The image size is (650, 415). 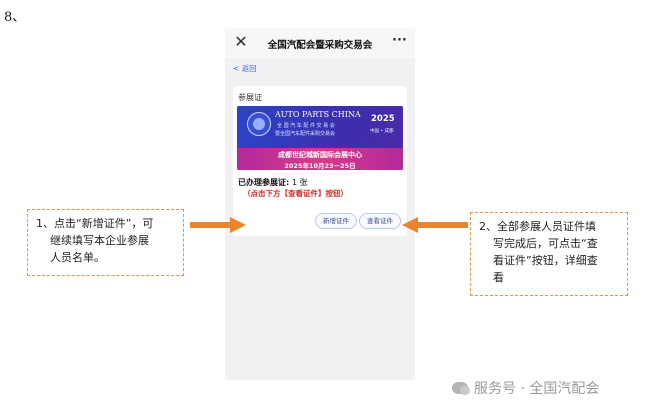 I want to click on banner-chinese-subname: 暨全国汽车配件采购交易会, so click(x=305, y=134).